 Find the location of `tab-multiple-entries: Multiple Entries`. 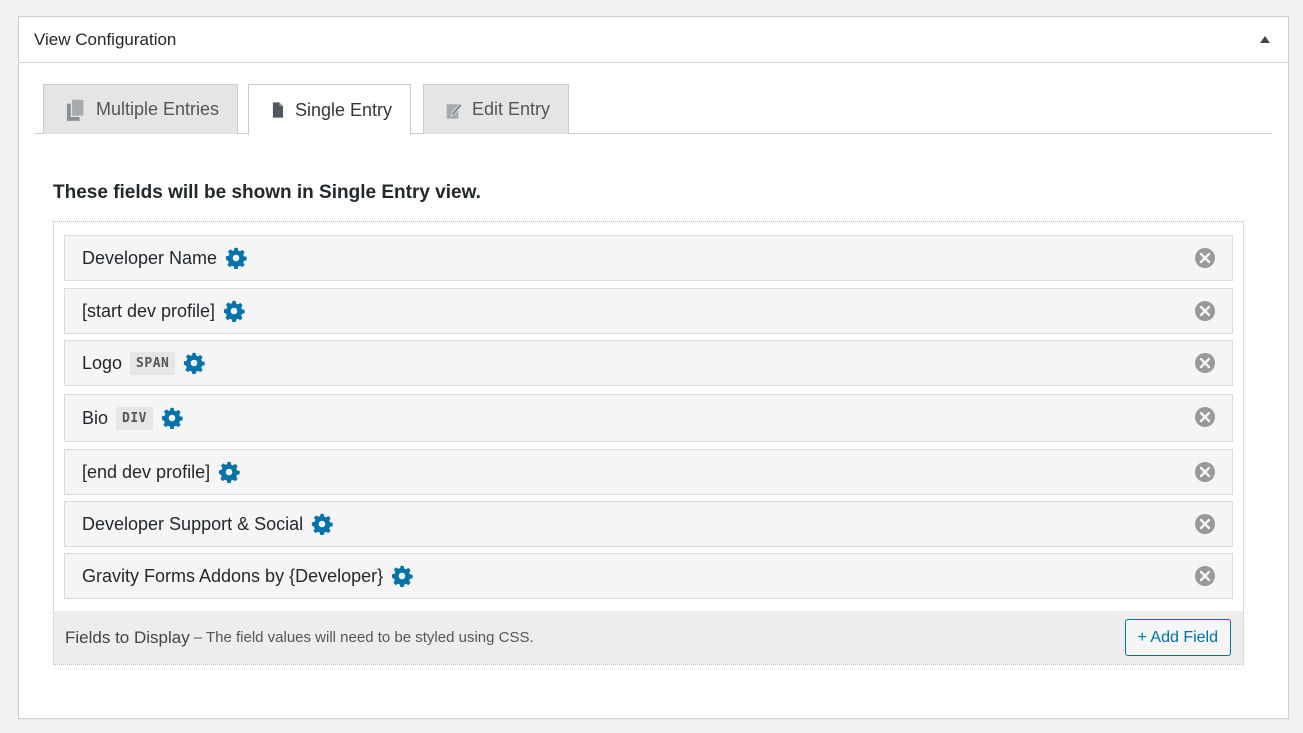

tab-multiple-entries: Multiple Entries is located at coordinates (140, 109).